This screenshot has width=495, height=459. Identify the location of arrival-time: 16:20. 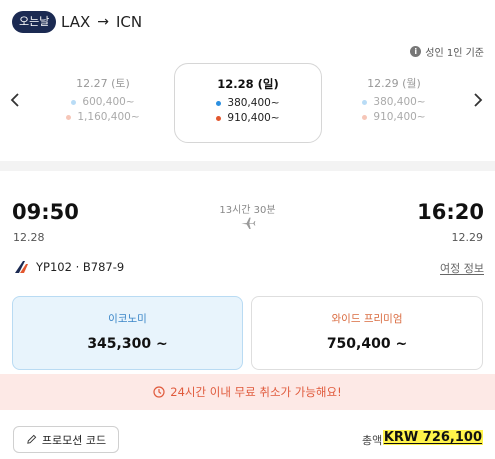
(450, 212).